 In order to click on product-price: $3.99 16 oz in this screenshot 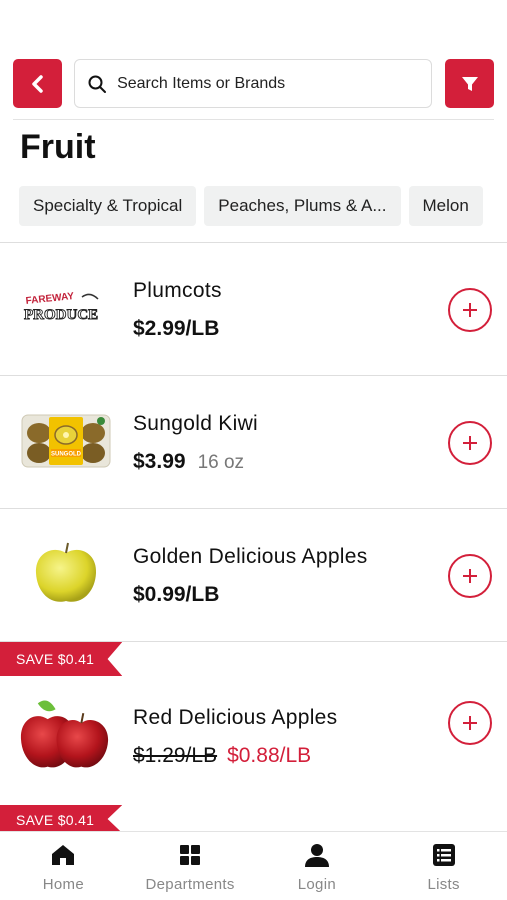, I will do `click(189, 461)`.